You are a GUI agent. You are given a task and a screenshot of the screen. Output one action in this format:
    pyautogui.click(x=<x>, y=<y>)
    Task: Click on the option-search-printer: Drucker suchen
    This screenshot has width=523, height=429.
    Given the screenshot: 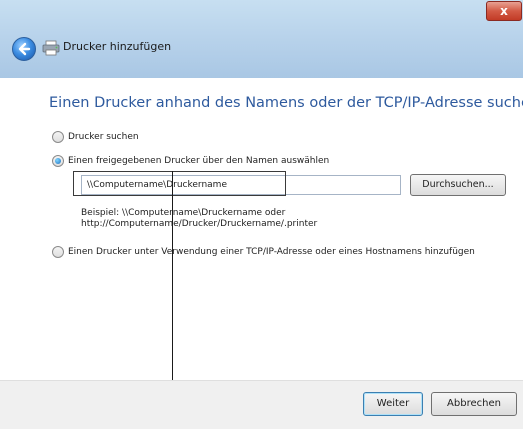 What is the action you would take?
    pyautogui.click(x=95, y=137)
    